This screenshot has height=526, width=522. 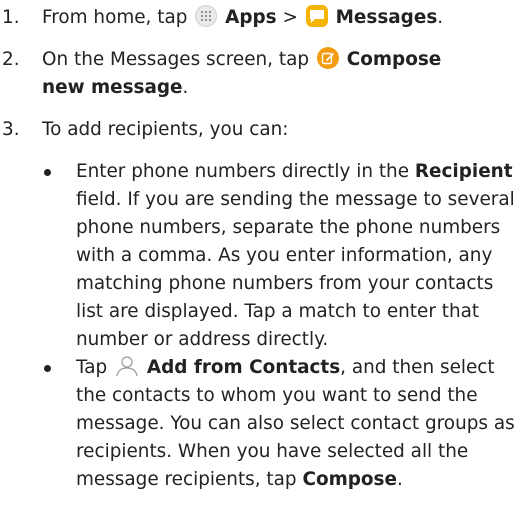 What do you see at coordinates (11, 17) in the screenshot?
I see `step-number: 1.` at bounding box center [11, 17].